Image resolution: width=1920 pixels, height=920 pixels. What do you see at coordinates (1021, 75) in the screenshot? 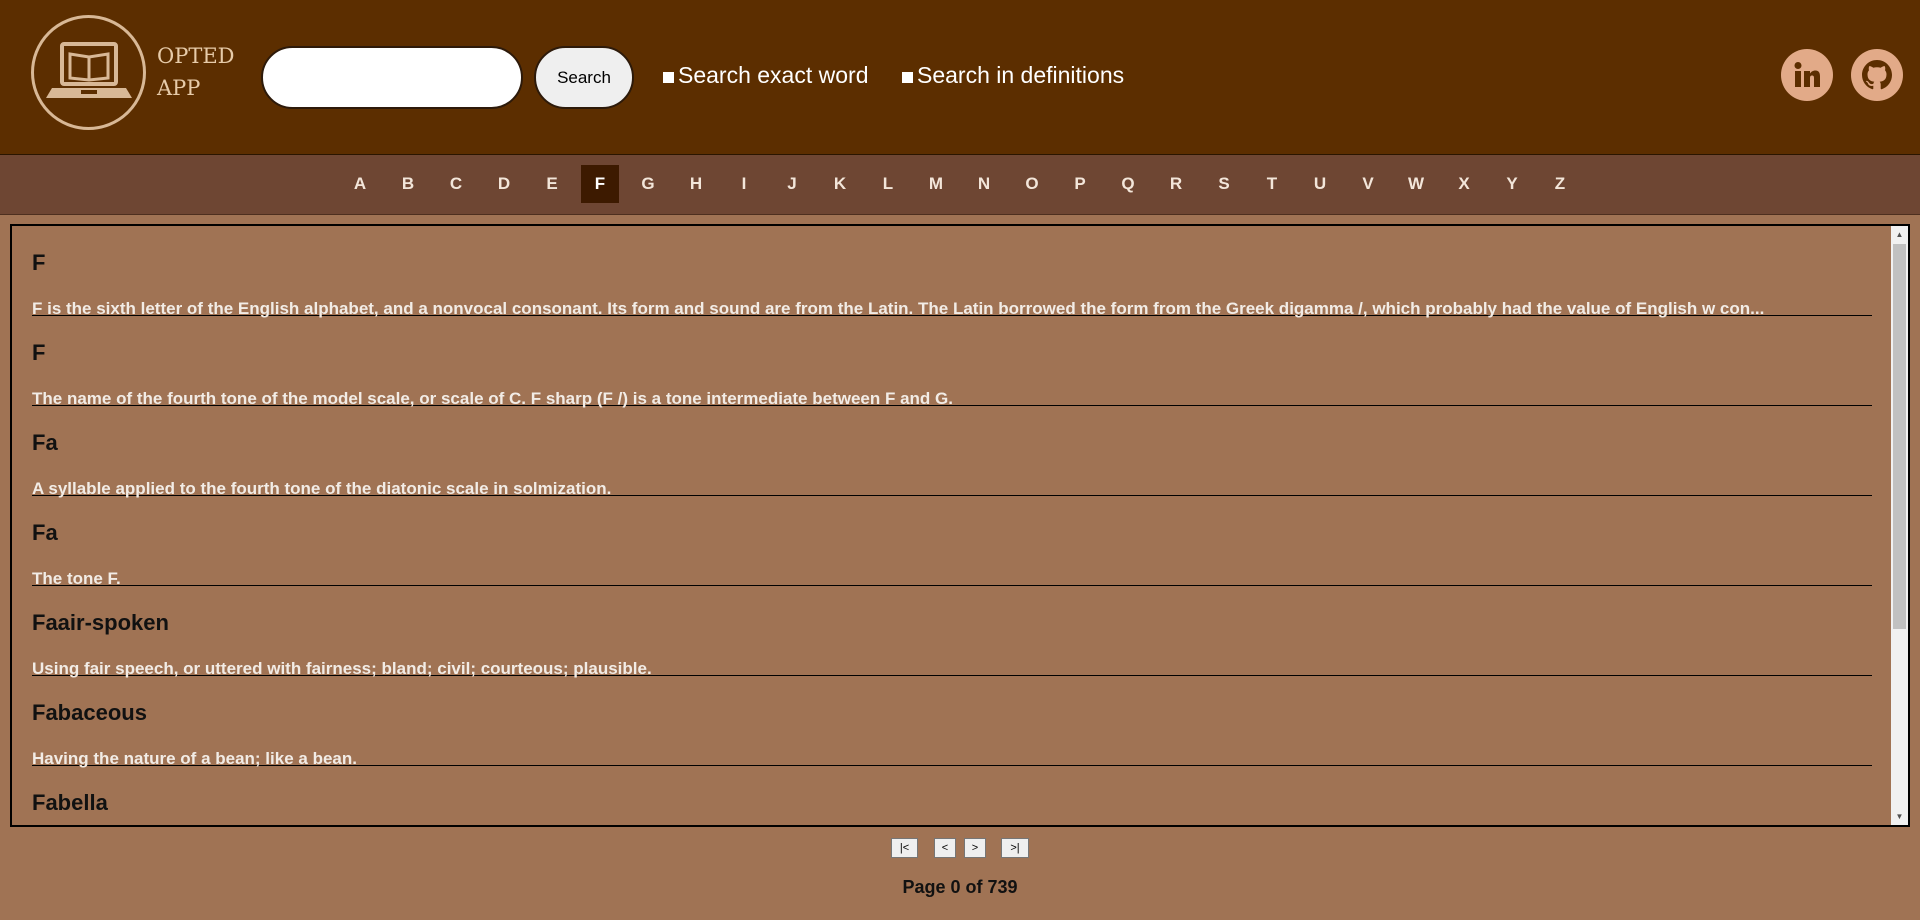
I see `search-in-definitions-label: Search in definitions` at bounding box center [1021, 75].